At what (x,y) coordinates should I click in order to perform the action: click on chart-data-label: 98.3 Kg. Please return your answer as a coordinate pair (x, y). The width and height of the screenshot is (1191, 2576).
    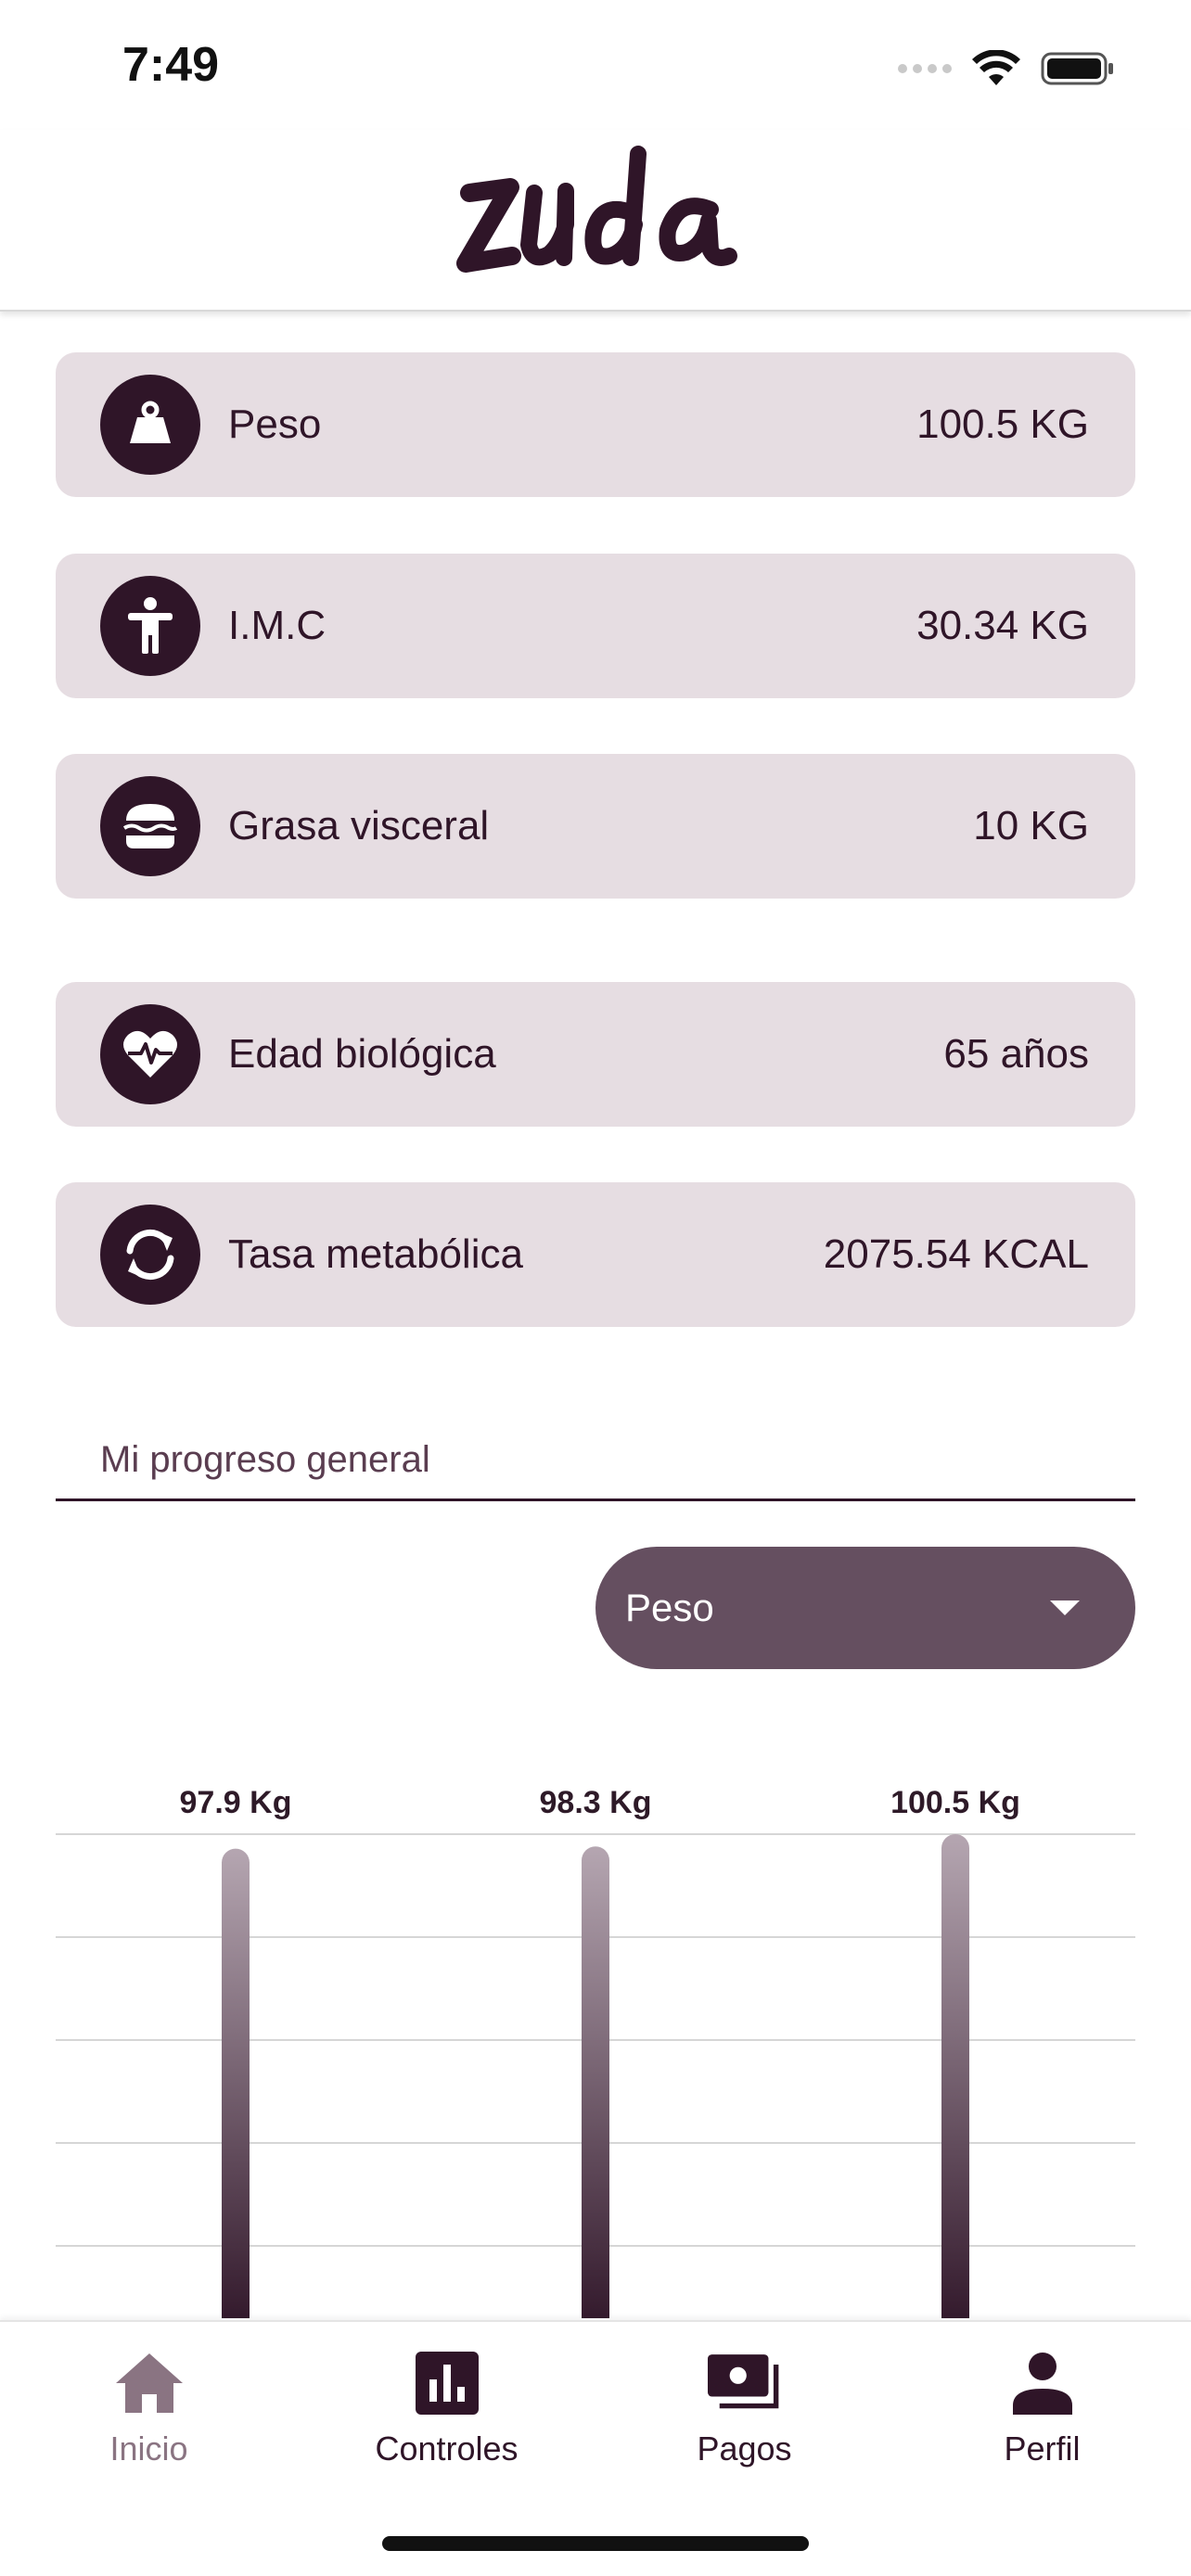
    Looking at the image, I should click on (596, 1802).